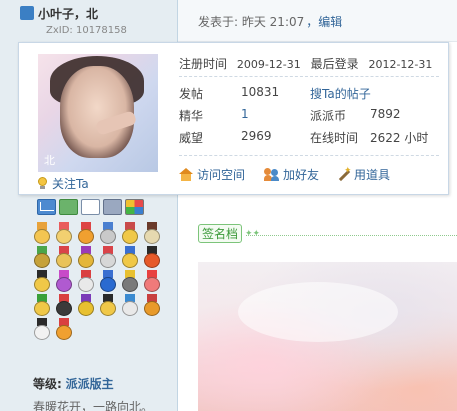  I want to click on registered-value: 2009-12-31, so click(268, 64).